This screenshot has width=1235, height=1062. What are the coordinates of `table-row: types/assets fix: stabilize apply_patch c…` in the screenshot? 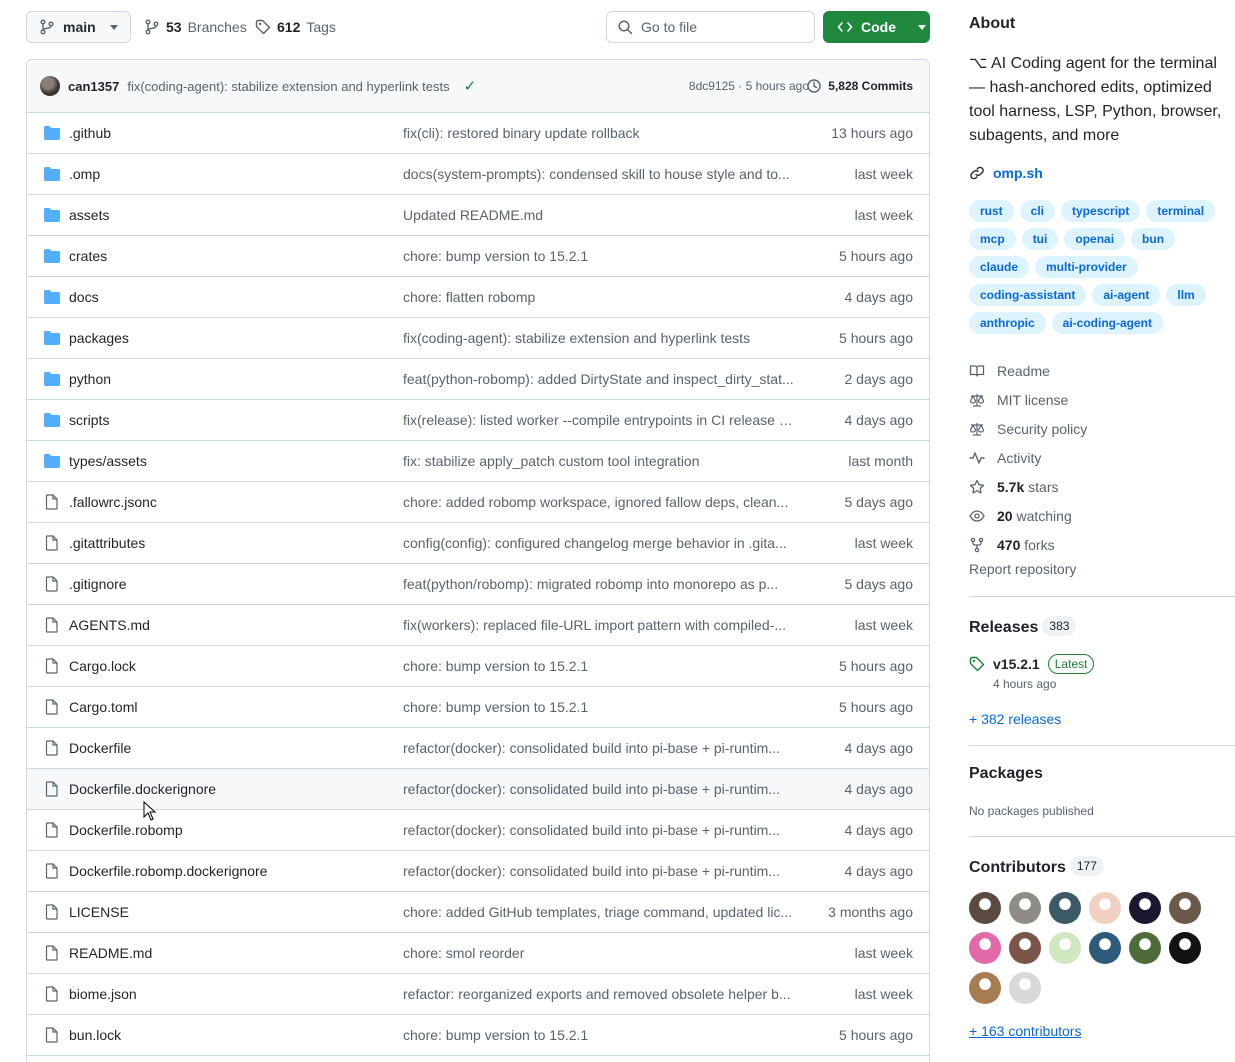 It's located at (478, 461).